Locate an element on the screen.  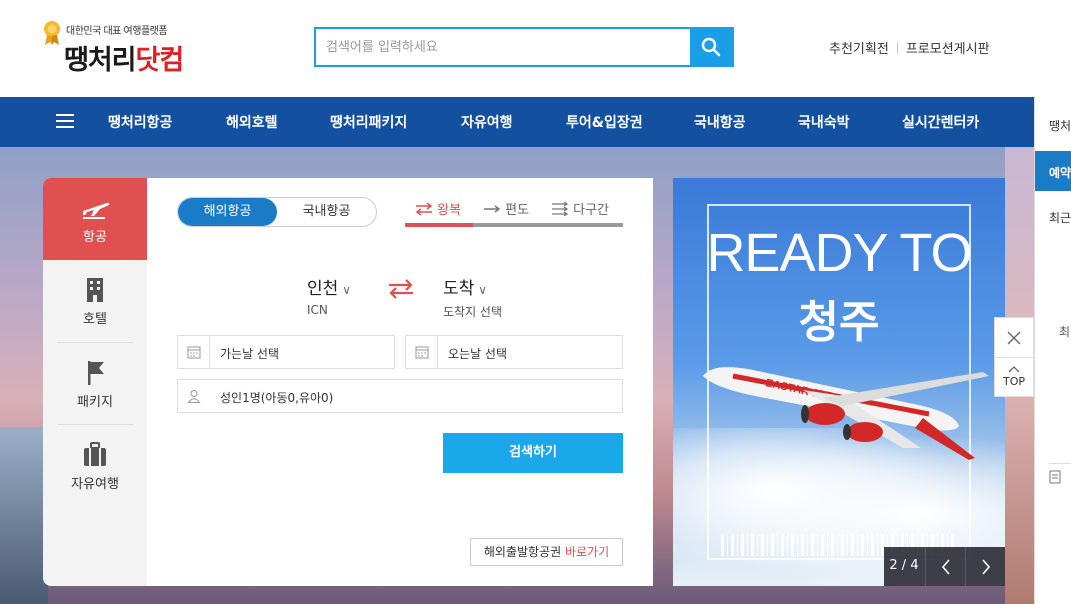
tab-flight-label: 항공 is located at coordinates (95, 237).